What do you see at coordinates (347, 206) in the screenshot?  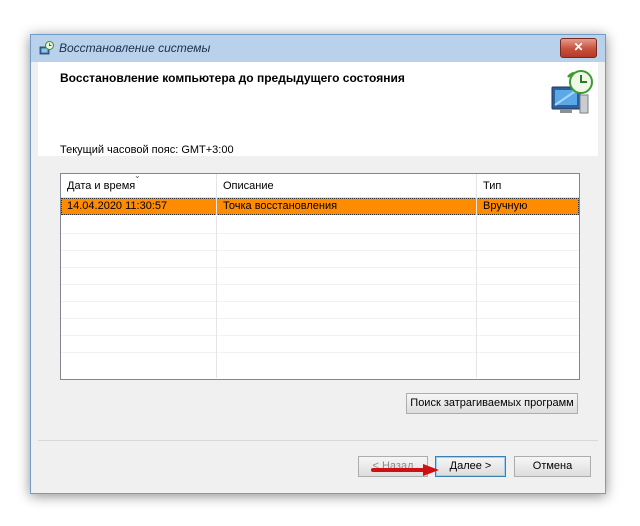 I see `row-description: Точка восстановления` at bounding box center [347, 206].